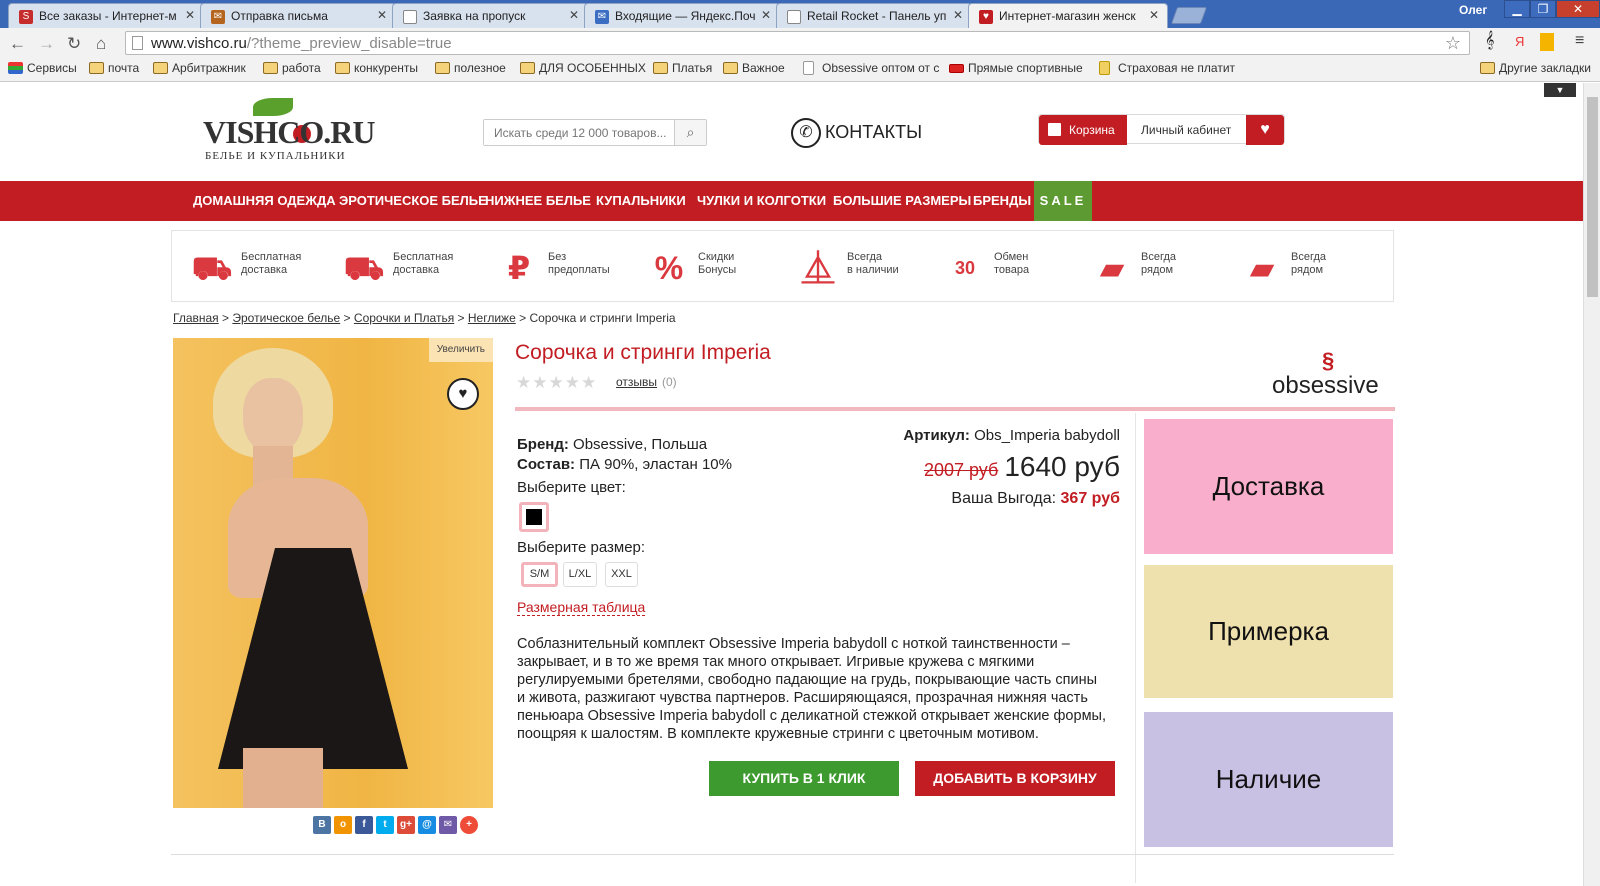  I want to click on account-link: Личный кабинет, so click(1186, 130).